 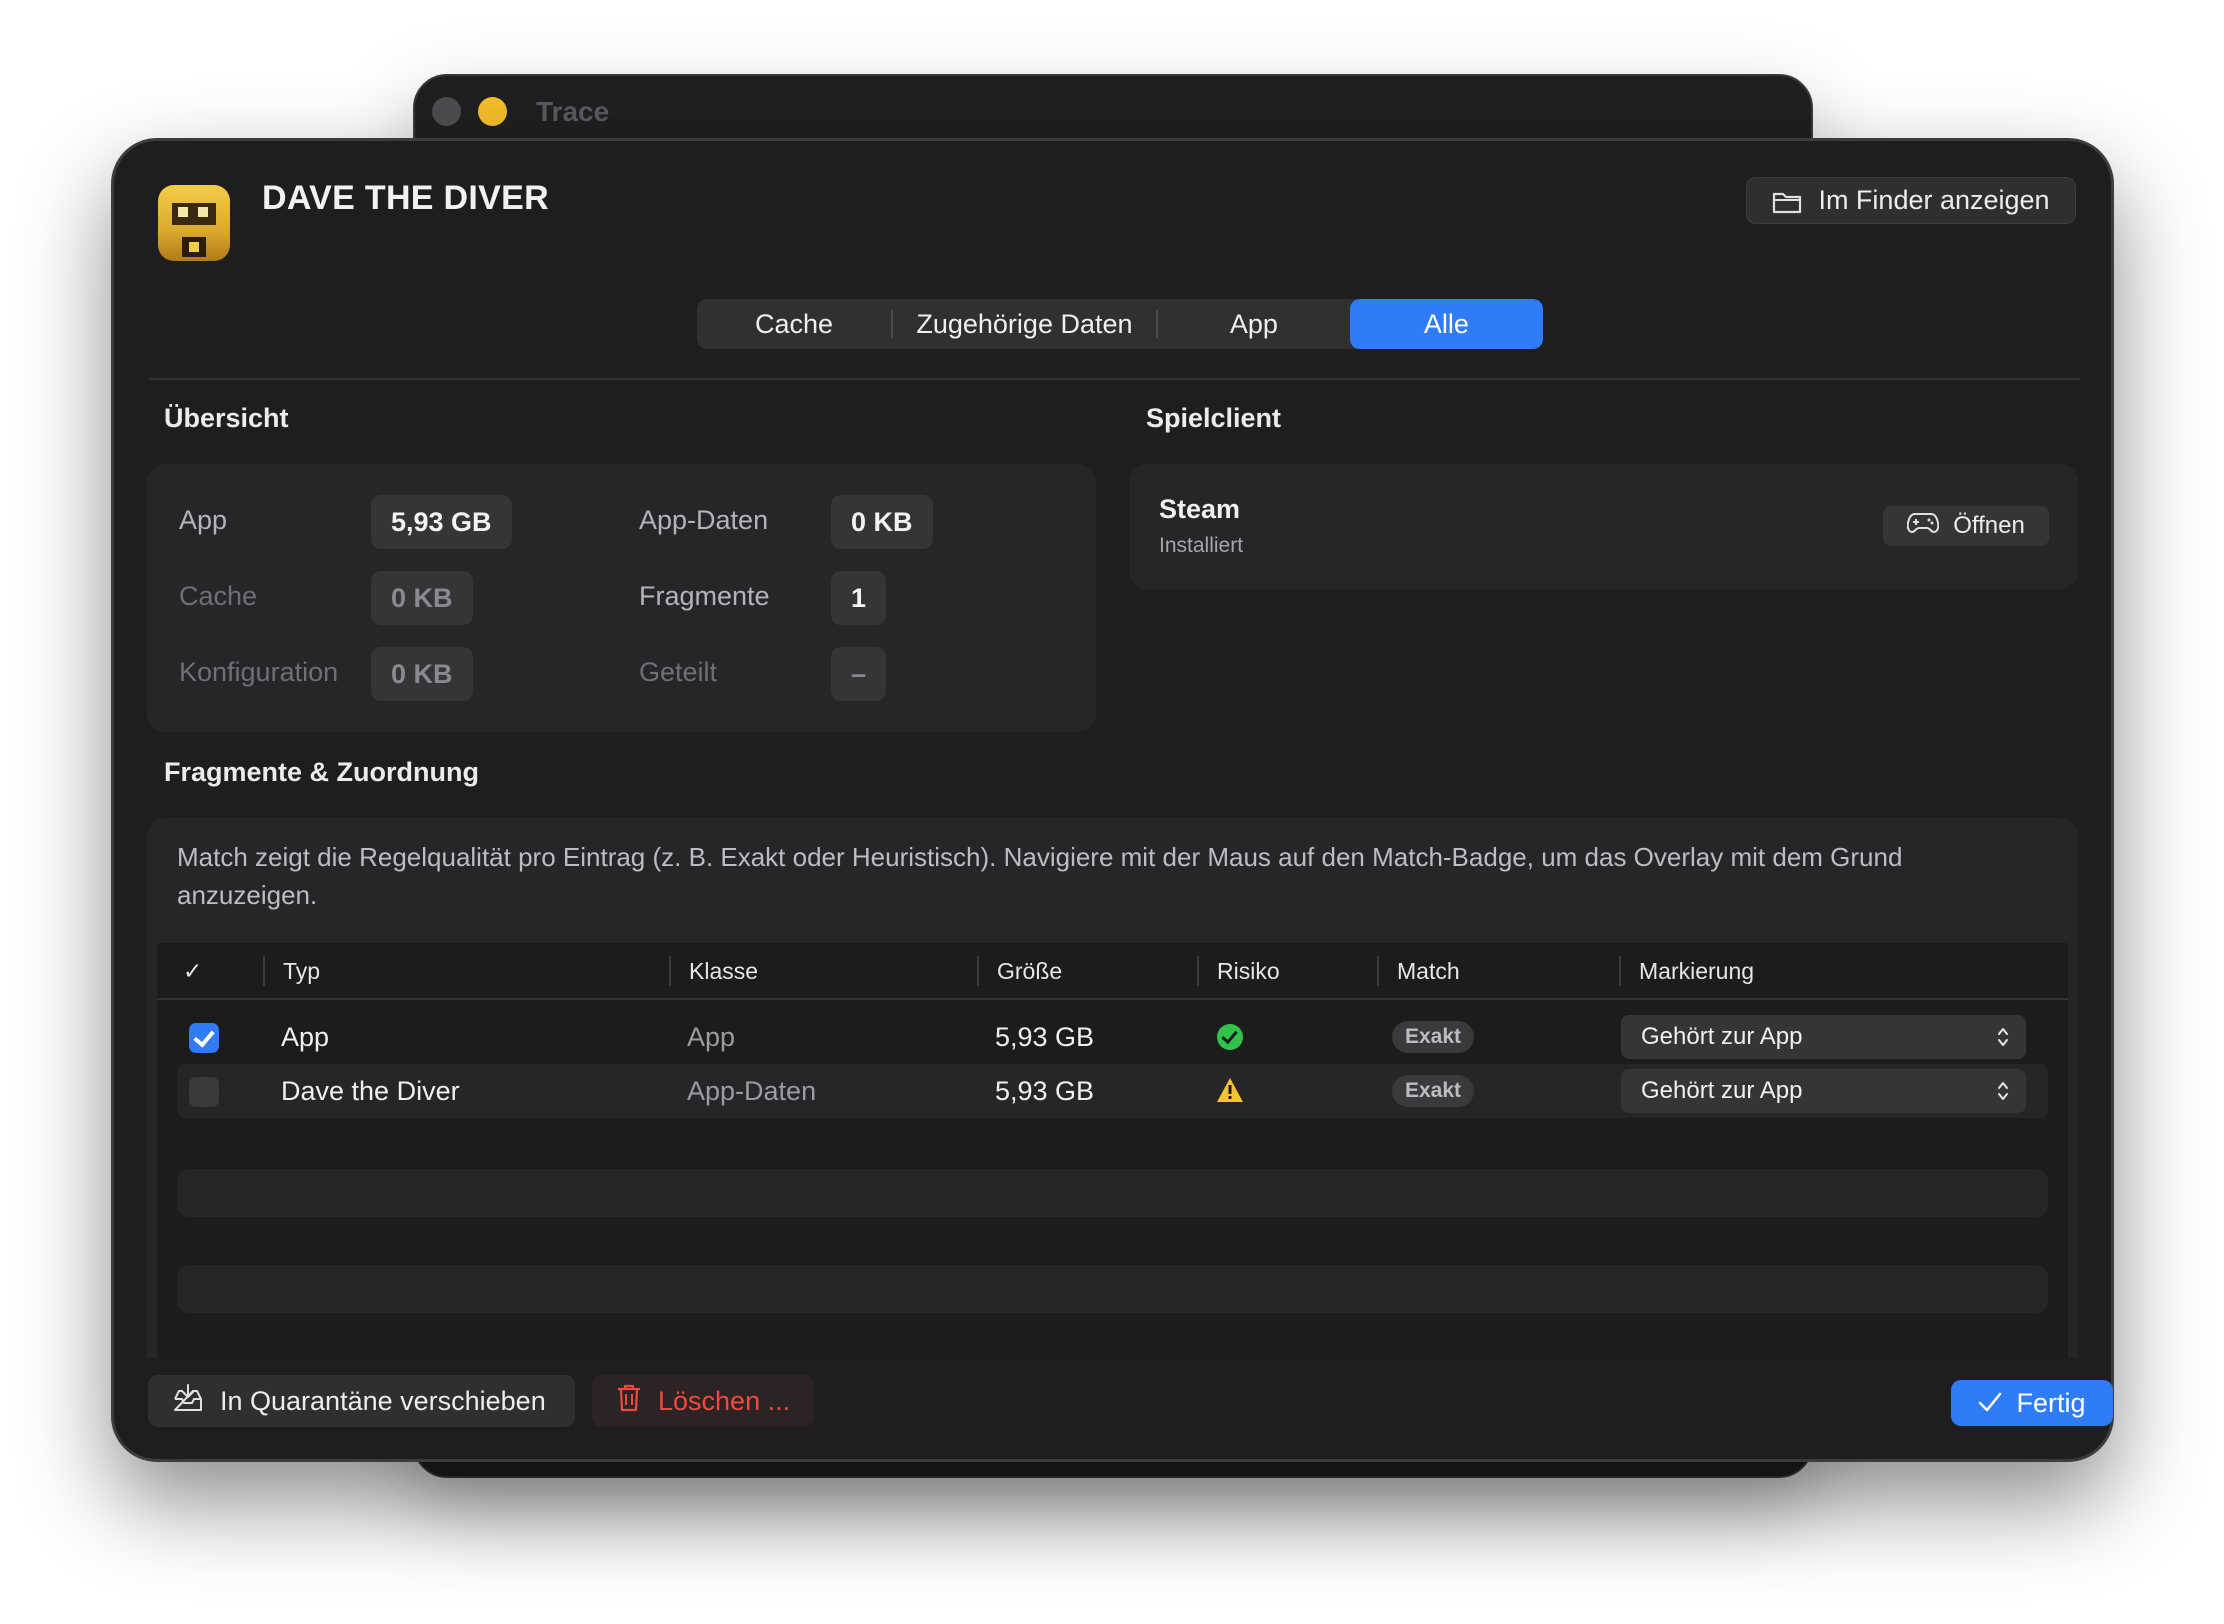 What do you see at coordinates (1214, 418) in the screenshot?
I see `client-title: Spielclient` at bounding box center [1214, 418].